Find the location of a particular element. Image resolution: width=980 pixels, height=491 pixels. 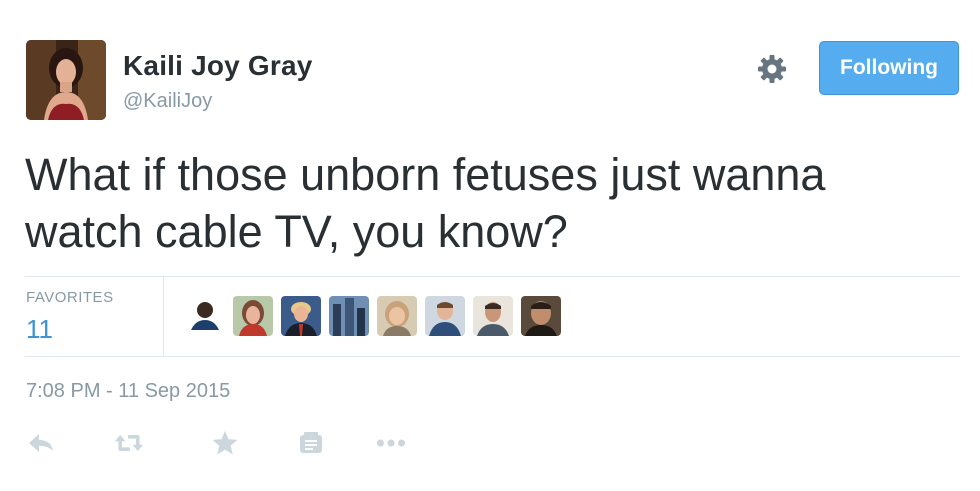

favorite-icon is located at coordinates (225, 443).